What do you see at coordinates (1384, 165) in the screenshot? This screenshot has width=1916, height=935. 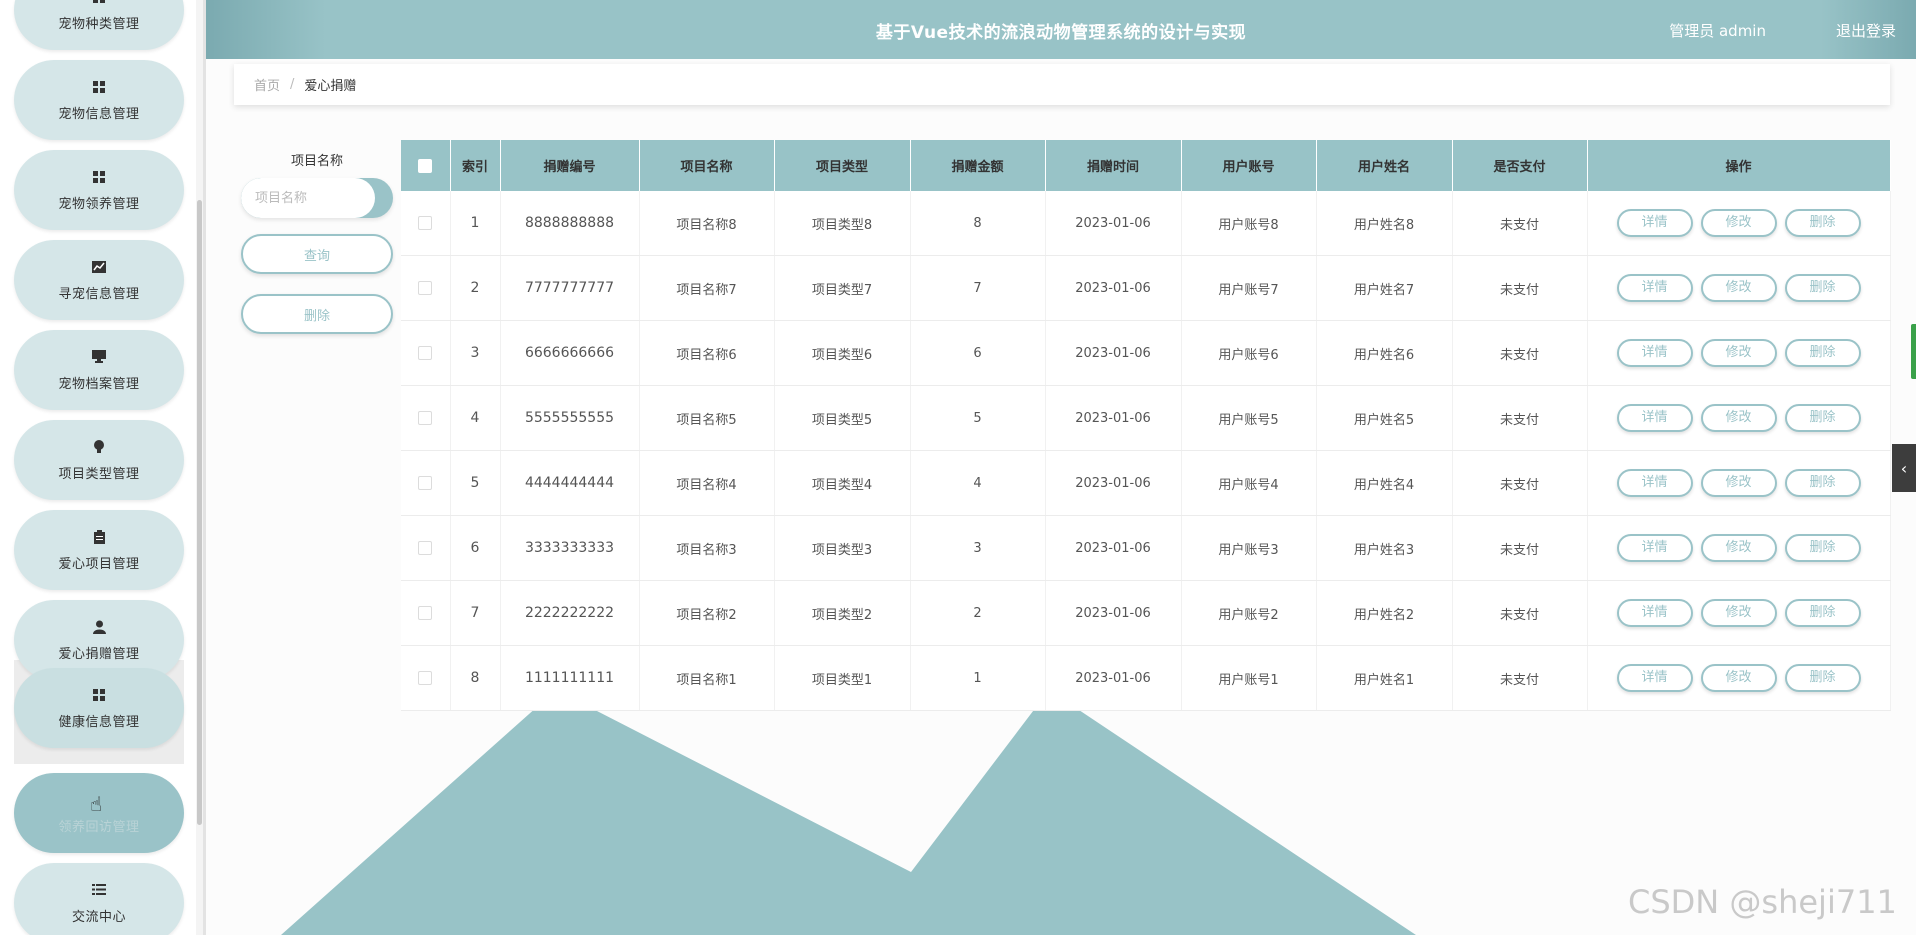 I see `column-header: 用户姓名` at bounding box center [1384, 165].